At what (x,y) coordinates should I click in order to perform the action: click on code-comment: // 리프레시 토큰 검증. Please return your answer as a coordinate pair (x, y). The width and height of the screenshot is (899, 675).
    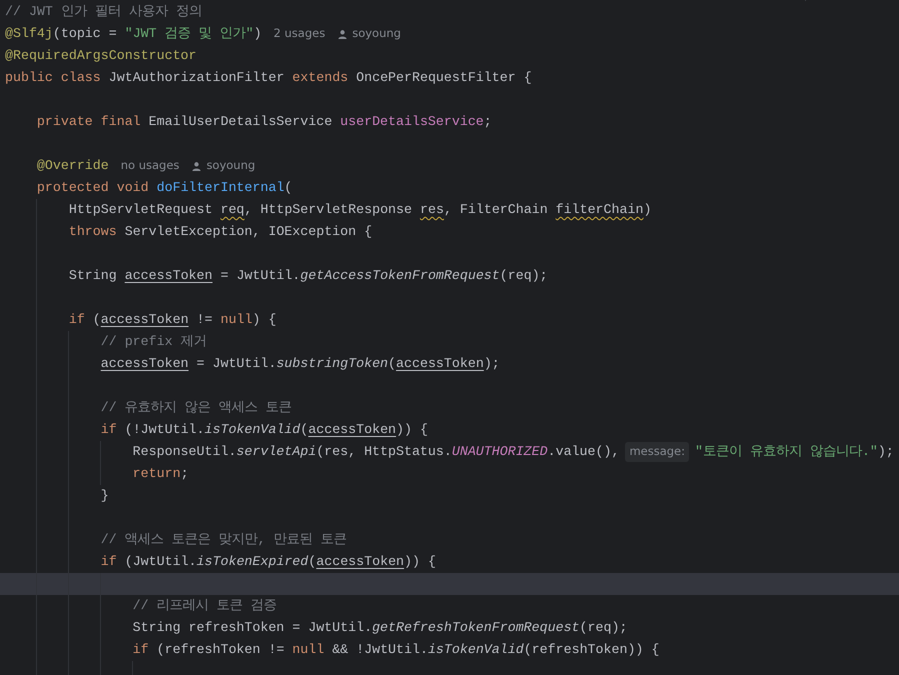
    Looking at the image, I should click on (204, 606).